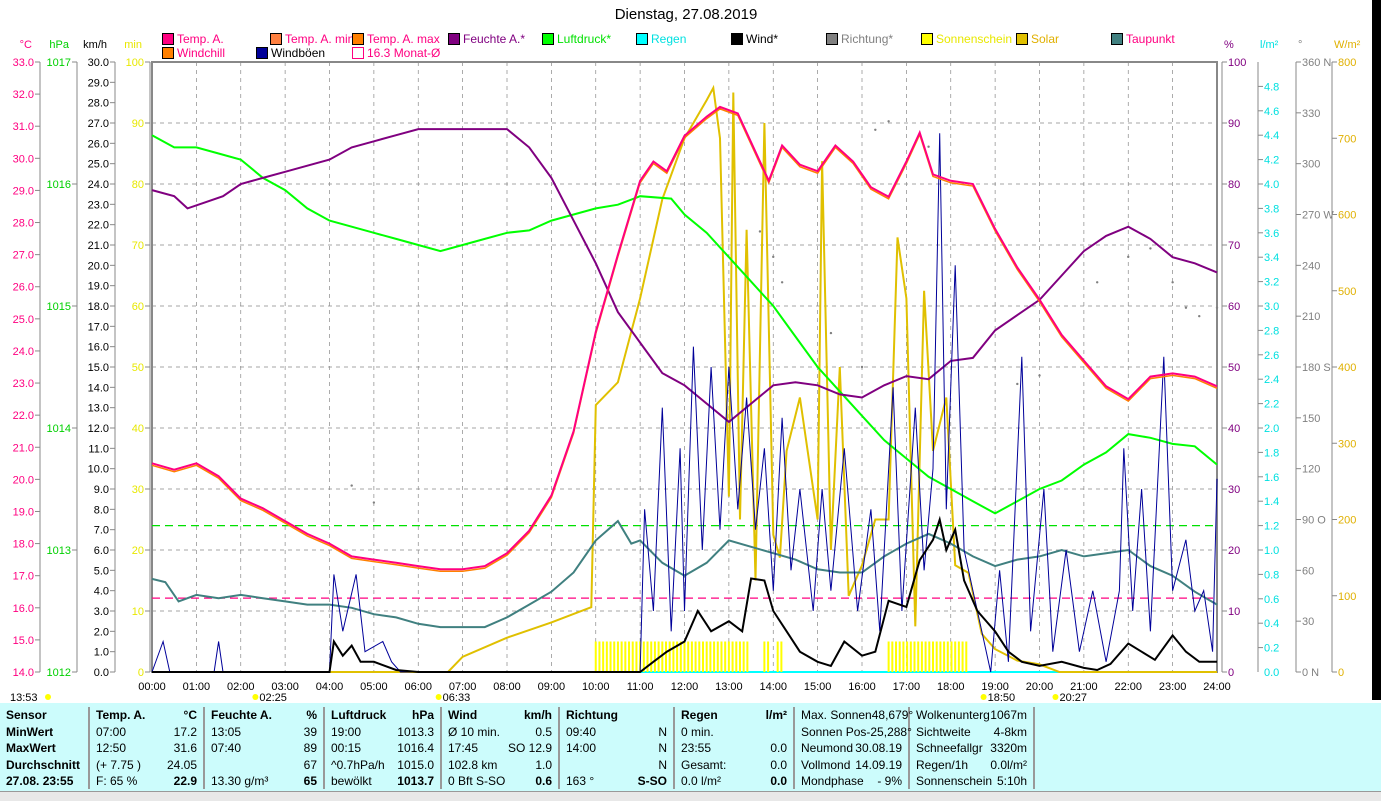 The height and width of the screenshot is (801, 1381). I want to click on legend-label: Temp. A., so click(200, 39).